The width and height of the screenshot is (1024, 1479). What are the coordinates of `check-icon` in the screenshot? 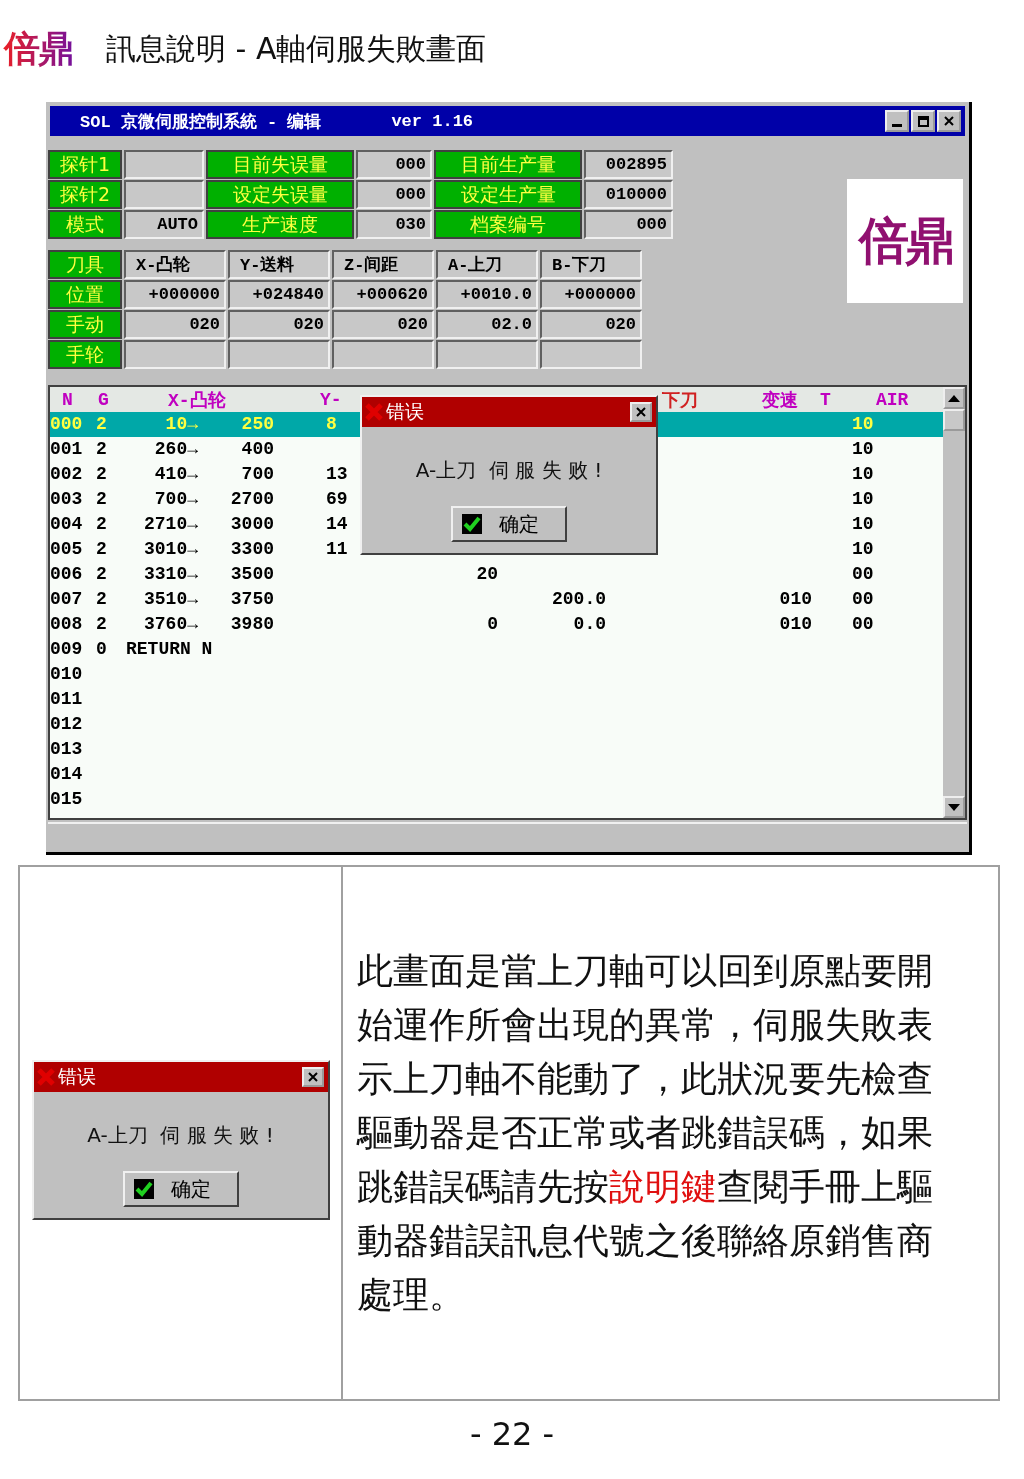 It's located at (472, 524).